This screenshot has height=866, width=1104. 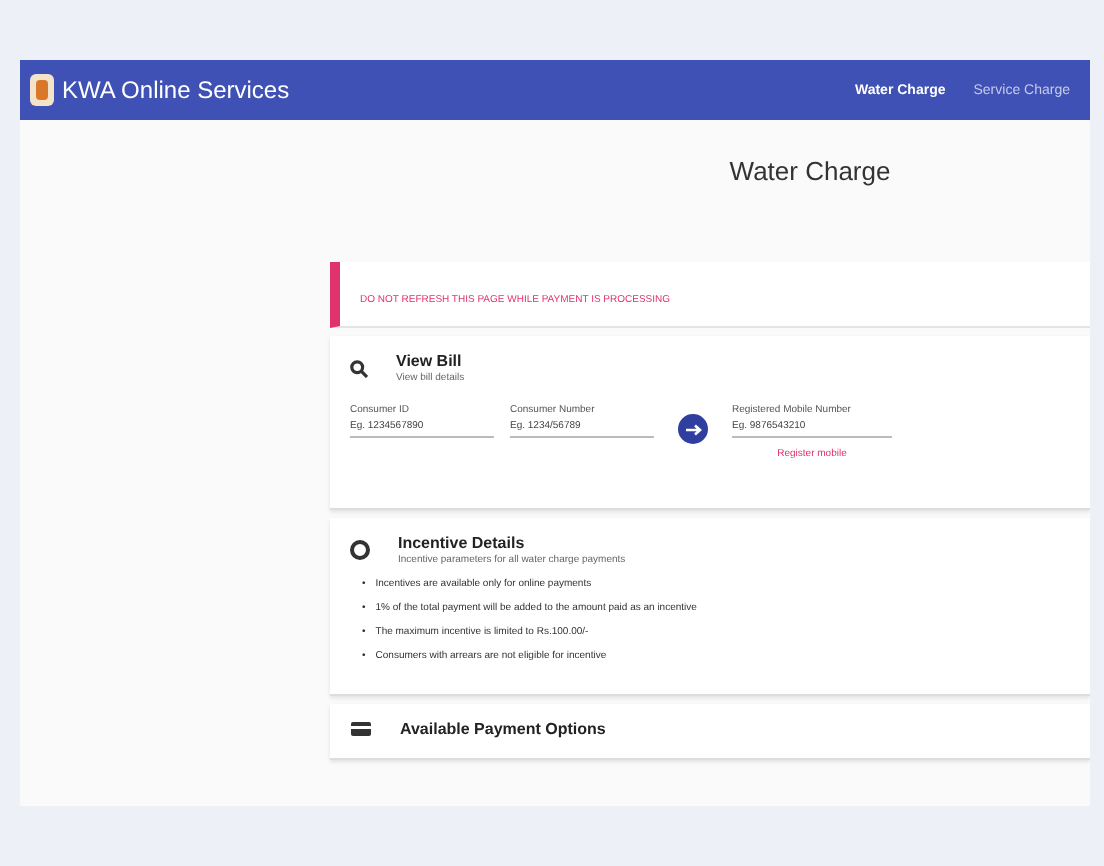 What do you see at coordinates (42, 90) in the screenshot?
I see `emblem-icon` at bounding box center [42, 90].